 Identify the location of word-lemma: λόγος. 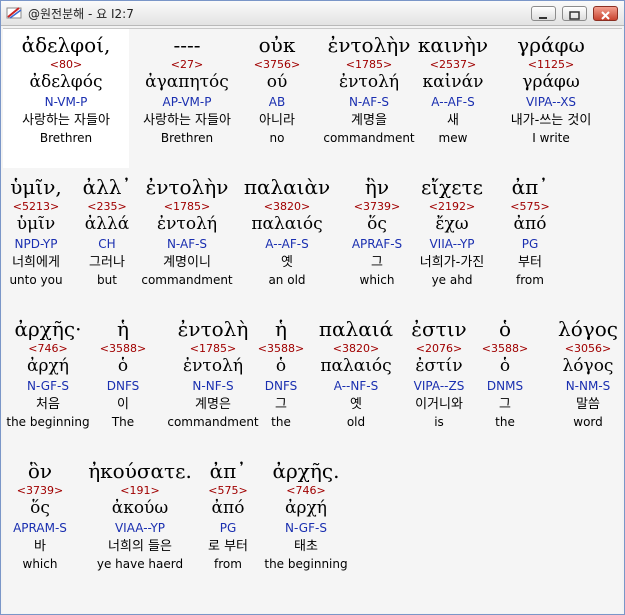
(588, 366).